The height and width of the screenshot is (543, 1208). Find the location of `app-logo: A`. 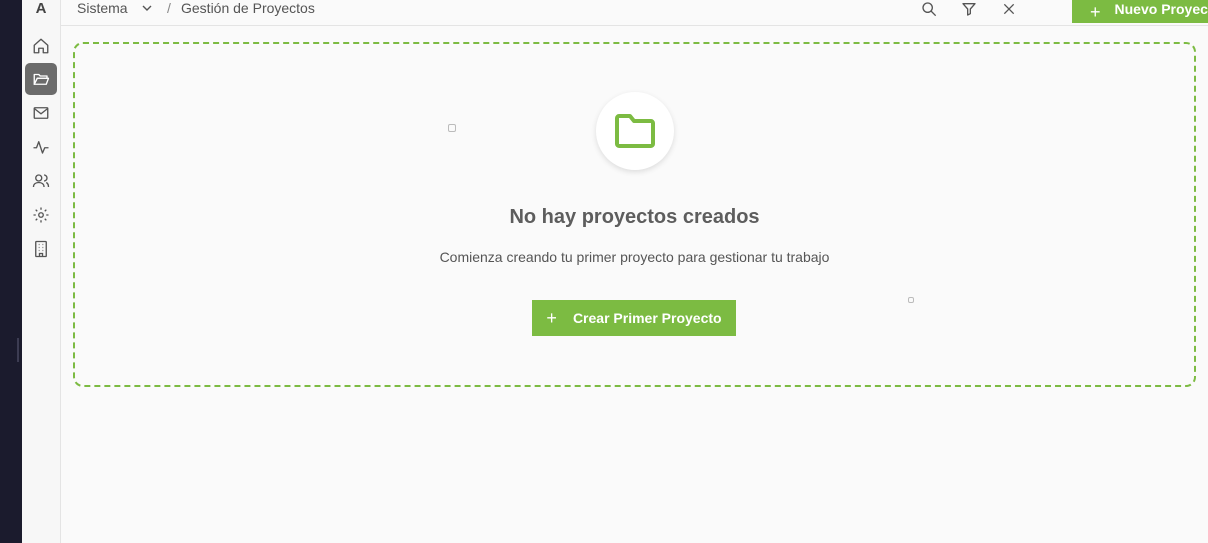

app-logo: A is located at coordinates (41, 8).